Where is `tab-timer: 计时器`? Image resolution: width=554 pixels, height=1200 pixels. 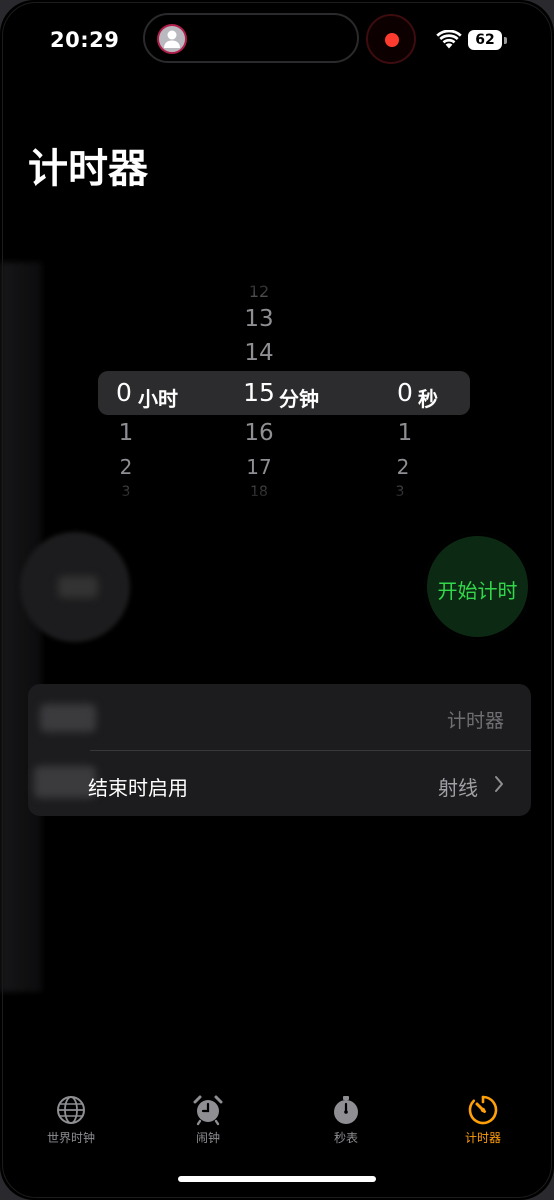 tab-timer: 计时器 is located at coordinates (483, 1120).